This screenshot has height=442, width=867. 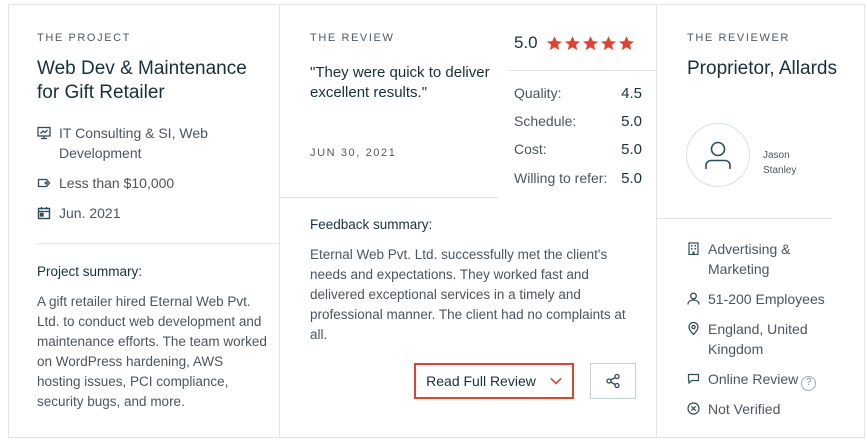 What do you see at coordinates (758, 339) in the screenshot?
I see `reviewer-location-text: England, United Kingdom` at bounding box center [758, 339].